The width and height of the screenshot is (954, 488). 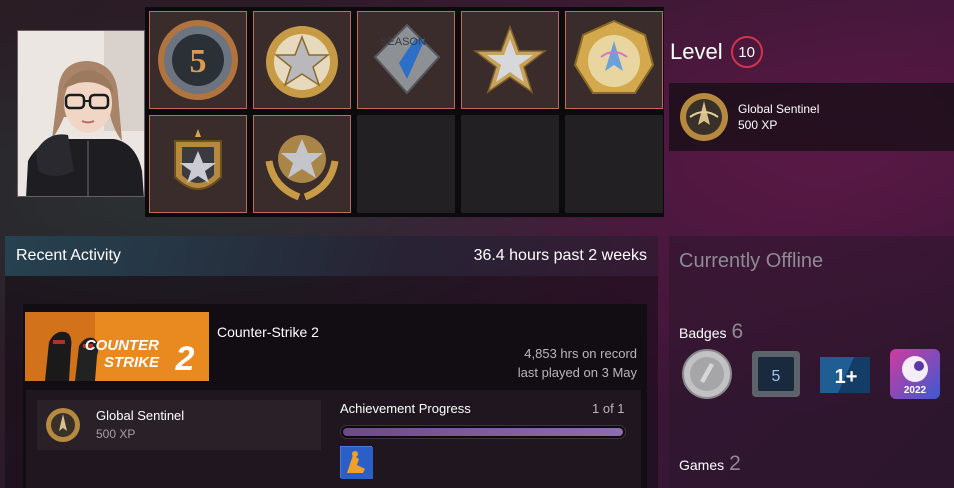 I want to click on avatar-photo, so click(x=81, y=113).